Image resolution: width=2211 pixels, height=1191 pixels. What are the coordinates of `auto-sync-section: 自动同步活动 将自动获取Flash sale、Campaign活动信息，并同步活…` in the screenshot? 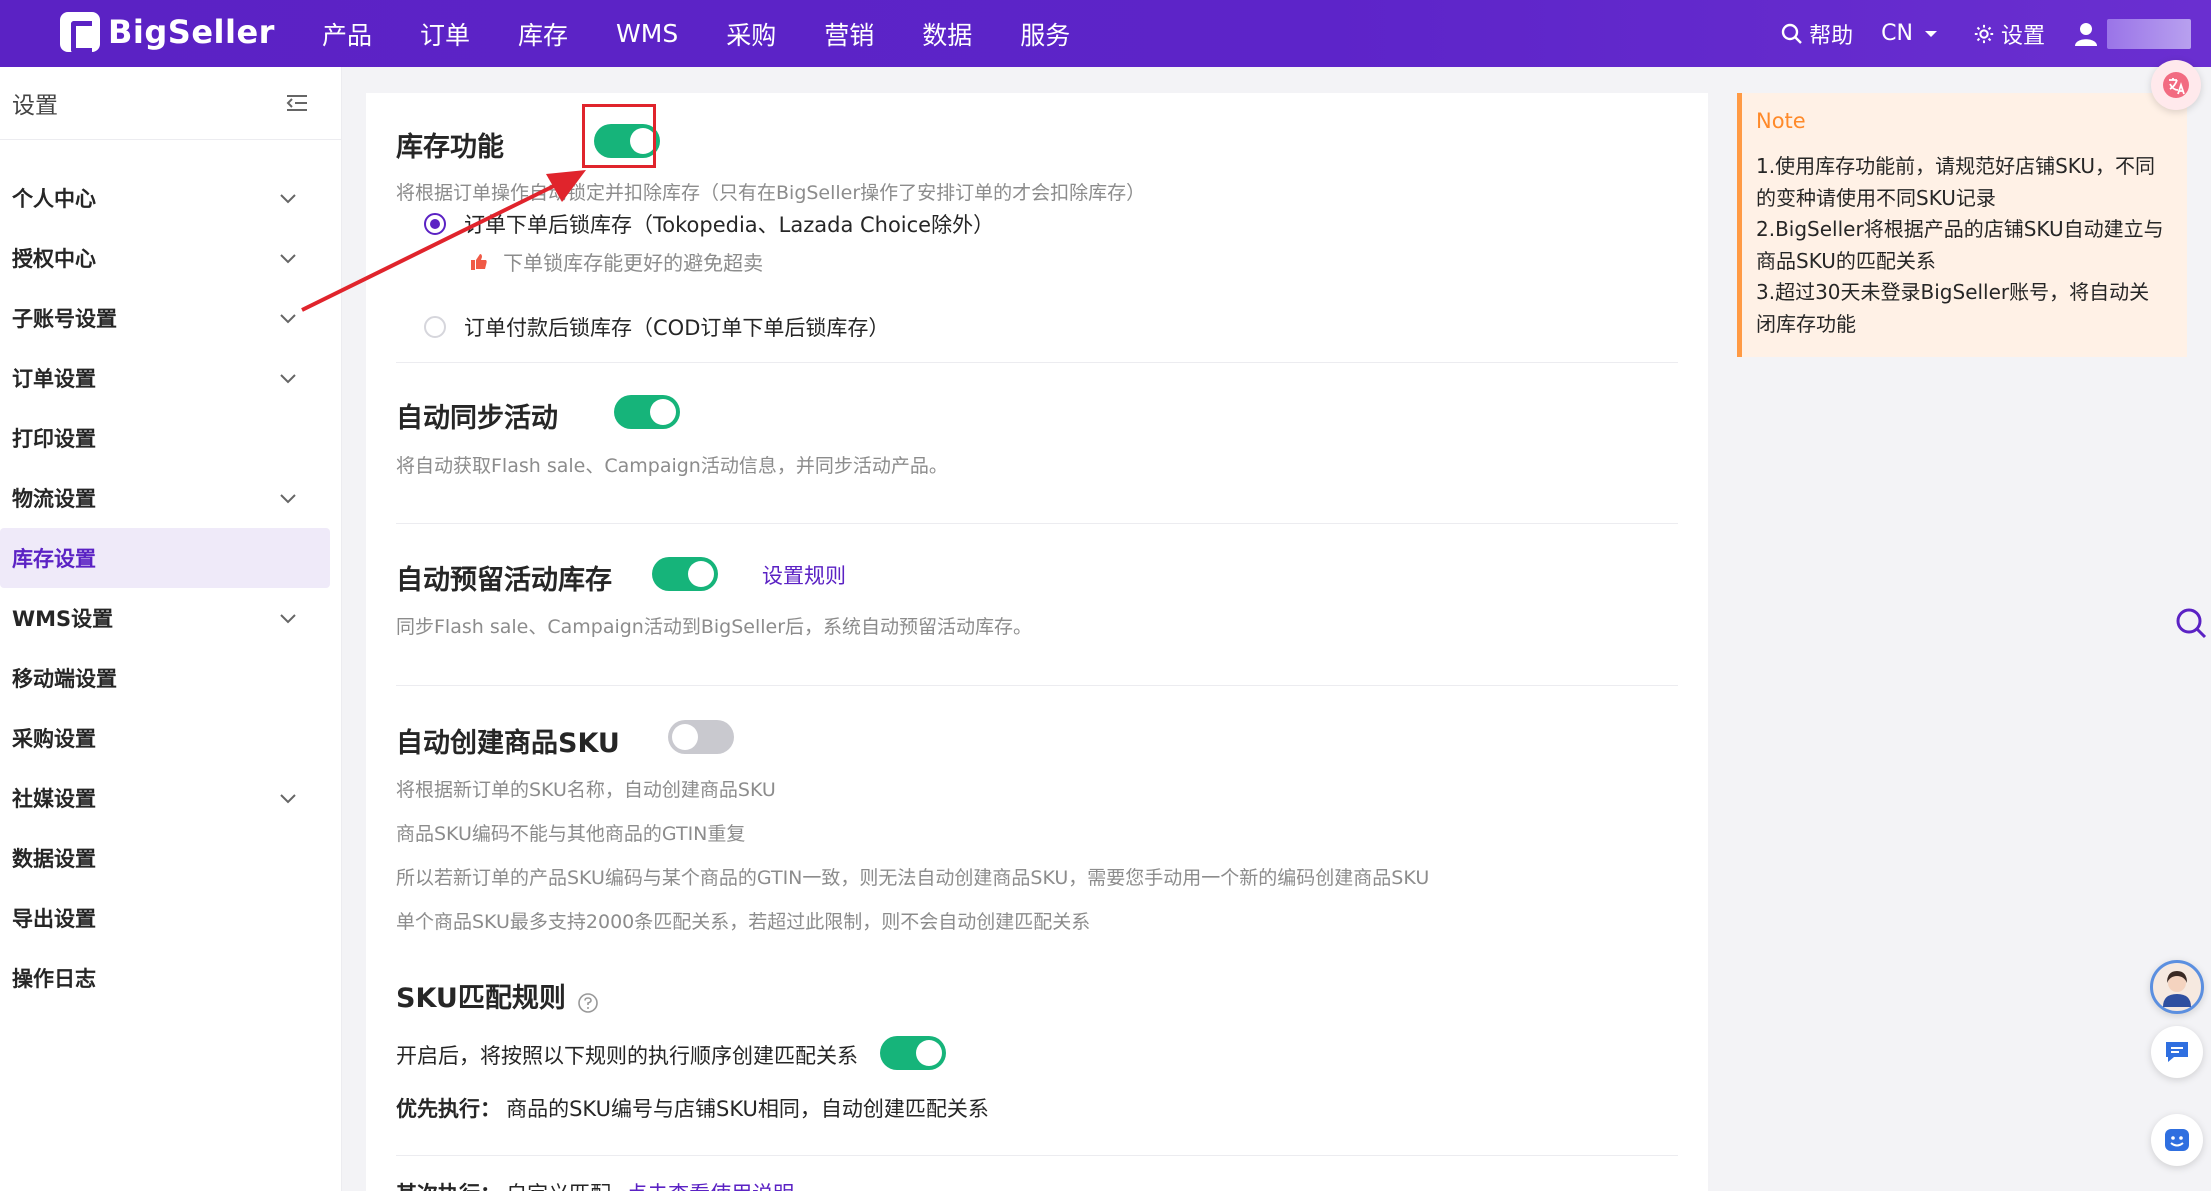 It's located at (1037, 443).